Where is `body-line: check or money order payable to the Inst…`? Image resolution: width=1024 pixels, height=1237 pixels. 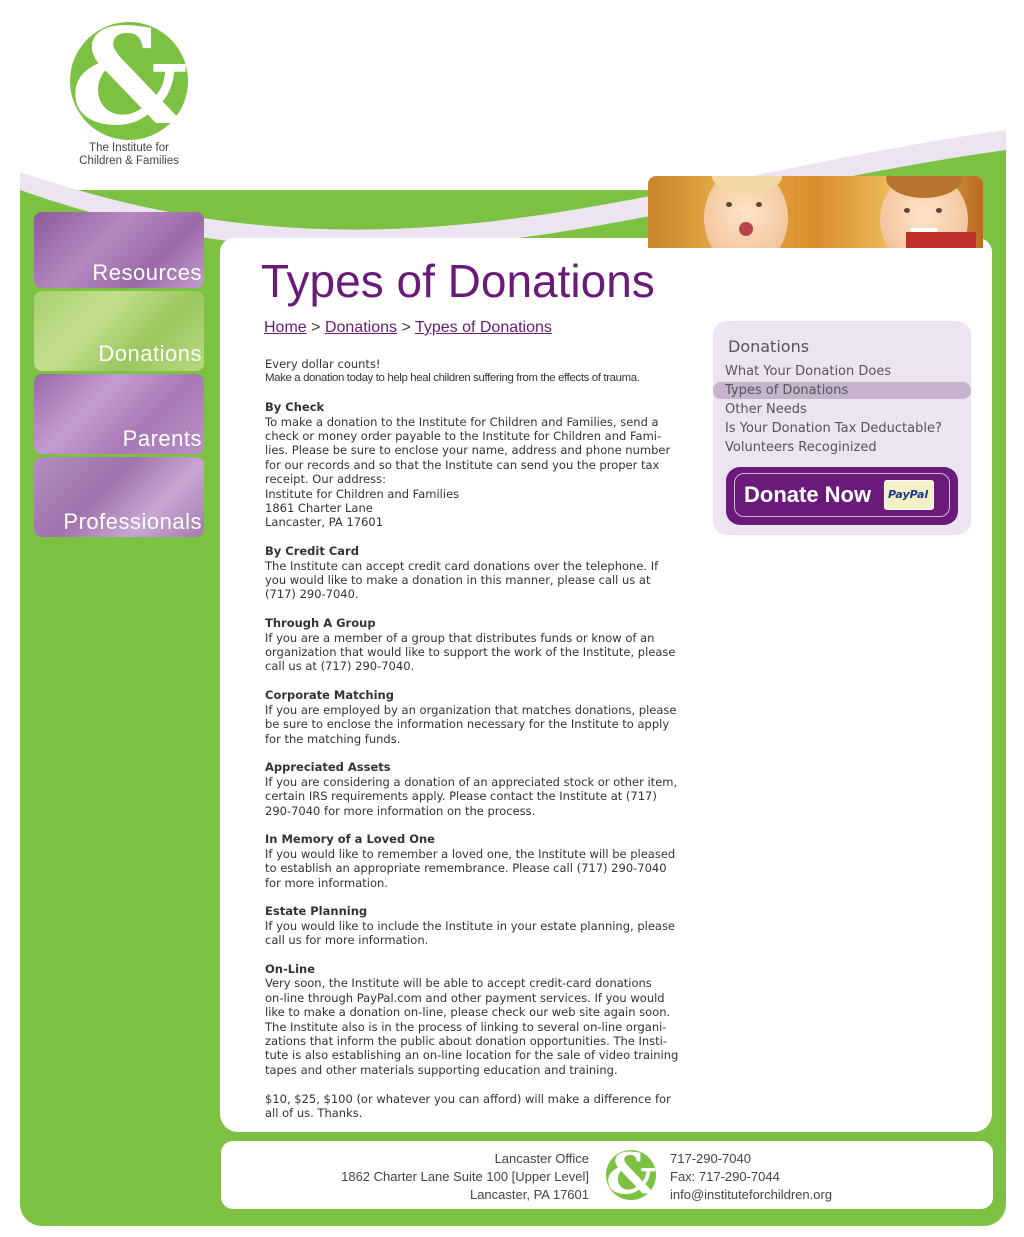
body-line: check or money order payable to the Inst… is located at coordinates (463, 436).